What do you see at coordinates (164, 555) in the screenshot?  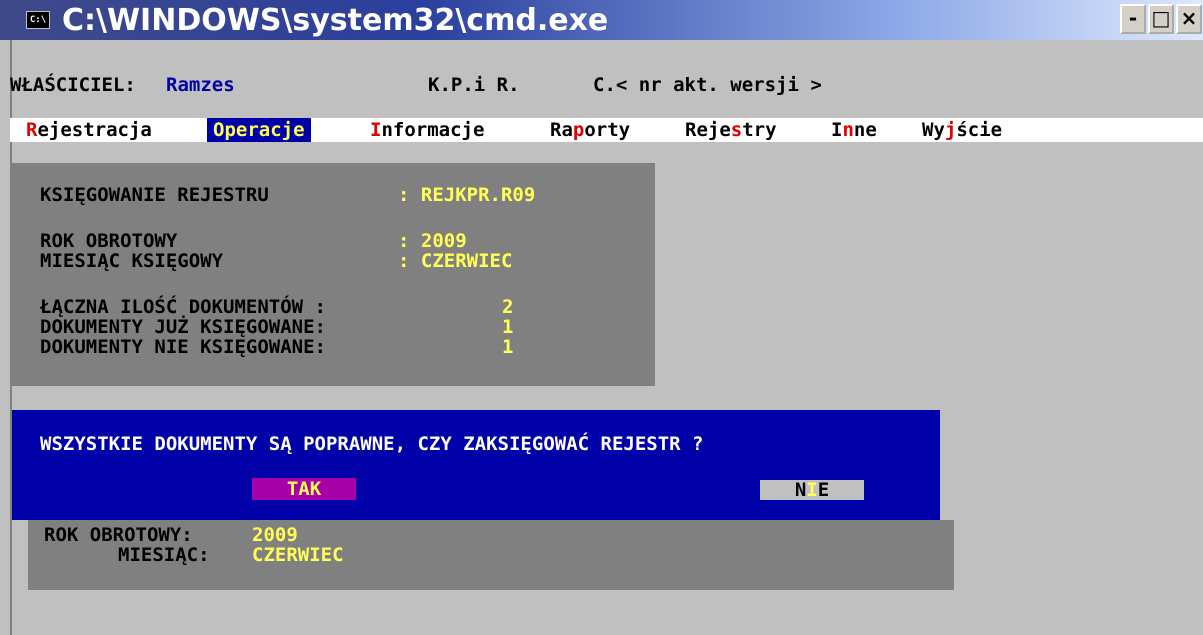 I see `lower-month-label: MIESIĄC:` at bounding box center [164, 555].